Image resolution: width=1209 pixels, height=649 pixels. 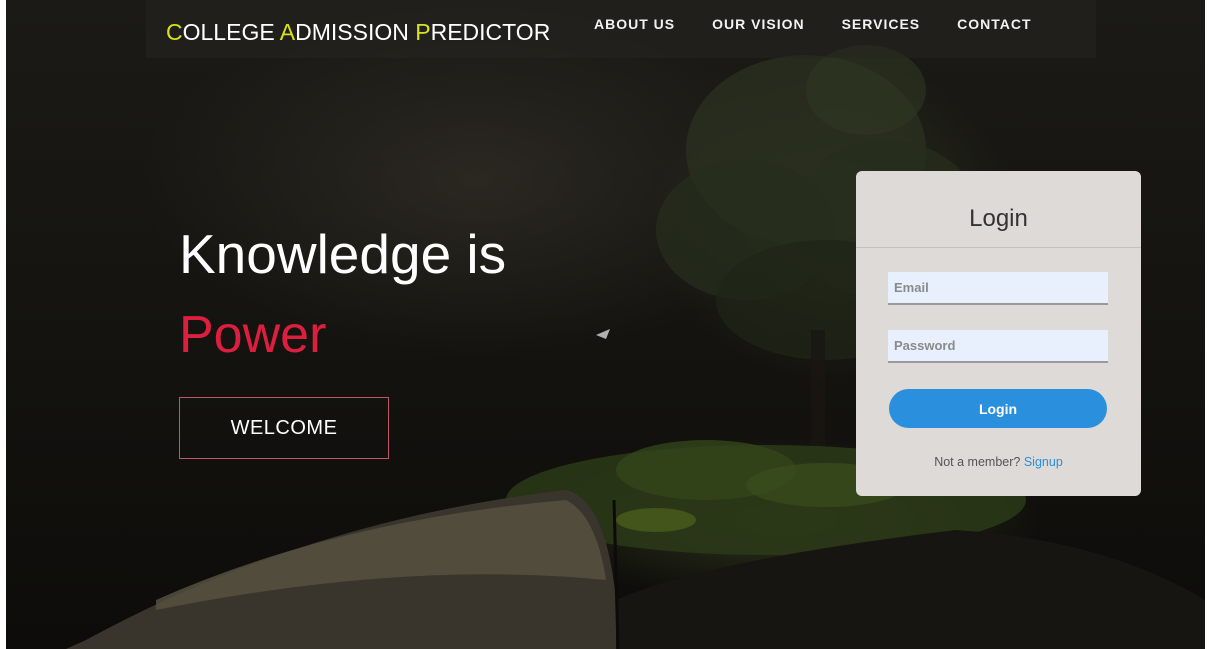 I want to click on brand-word: DMISSION, so click(x=355, y=32).